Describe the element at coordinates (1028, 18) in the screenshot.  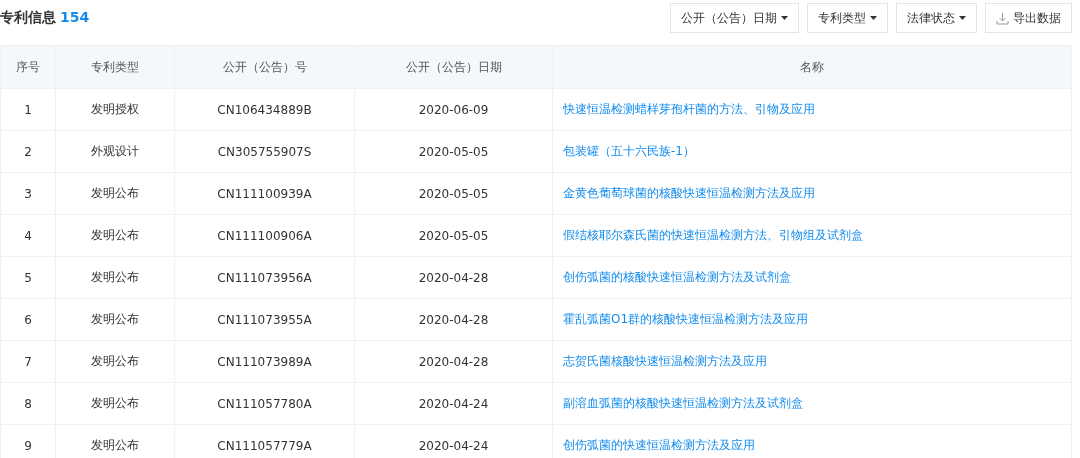
I see `export-button: 导出数据` at that location.